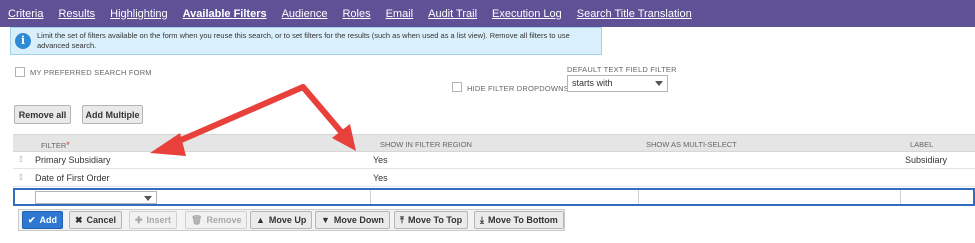 The width and height of the screenshot is (975, 243). Describe the element at coordinates (224, 220) in the screenshot. I see `remove-button-label: Remove` at that location.